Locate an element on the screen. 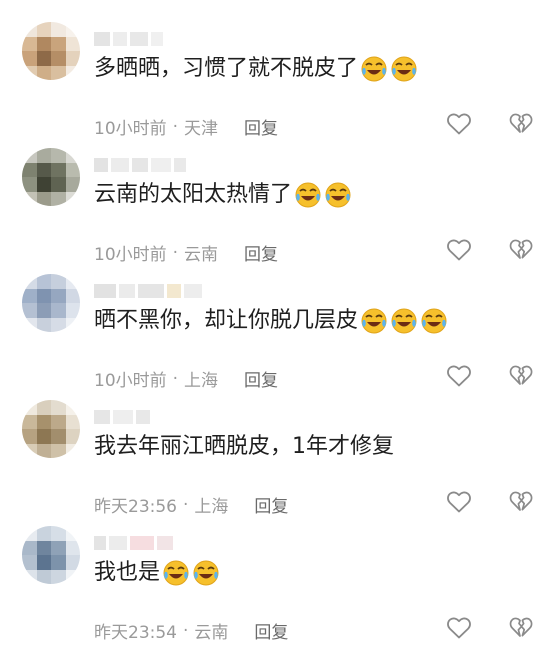  comment-text-content: 云南的太阳太热情了 is located at coordinates (193, 194).